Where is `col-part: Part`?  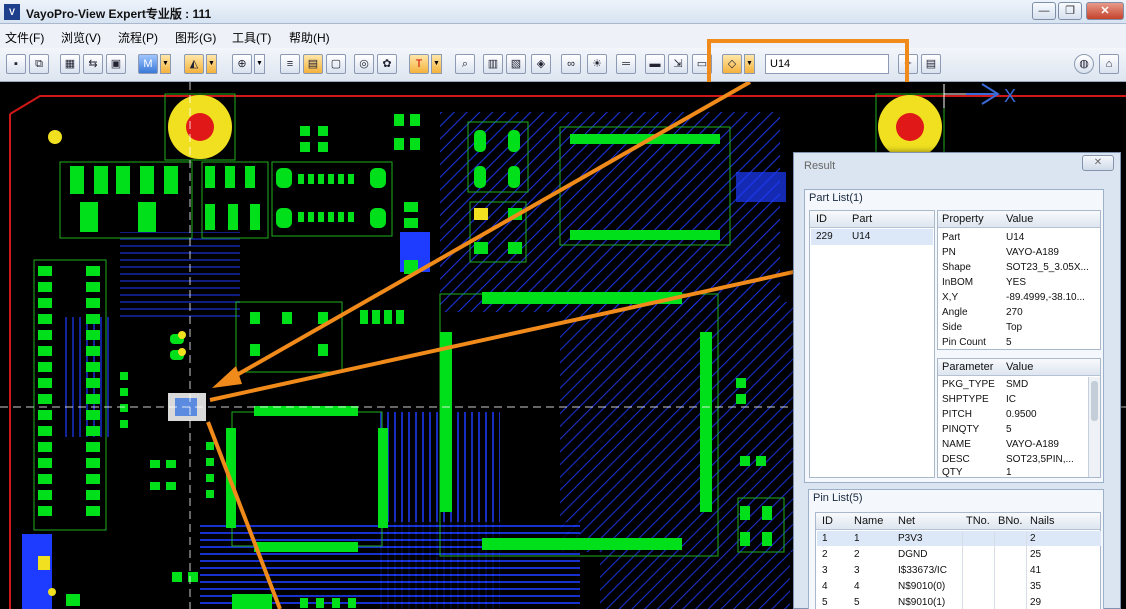 col-part: Part is located at coordinates (862, 219).